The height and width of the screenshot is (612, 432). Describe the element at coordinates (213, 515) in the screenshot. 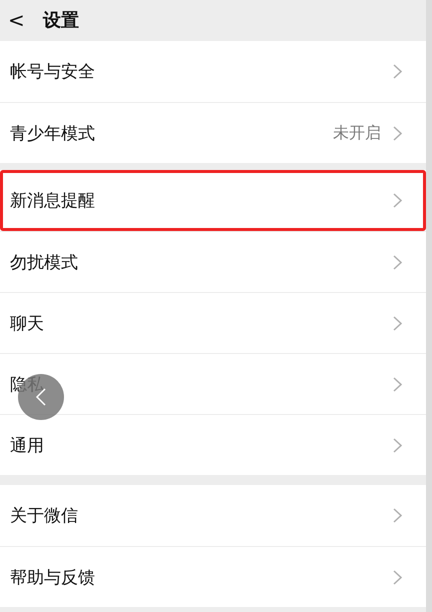

I see `settings-row: 关于微信` at that location.